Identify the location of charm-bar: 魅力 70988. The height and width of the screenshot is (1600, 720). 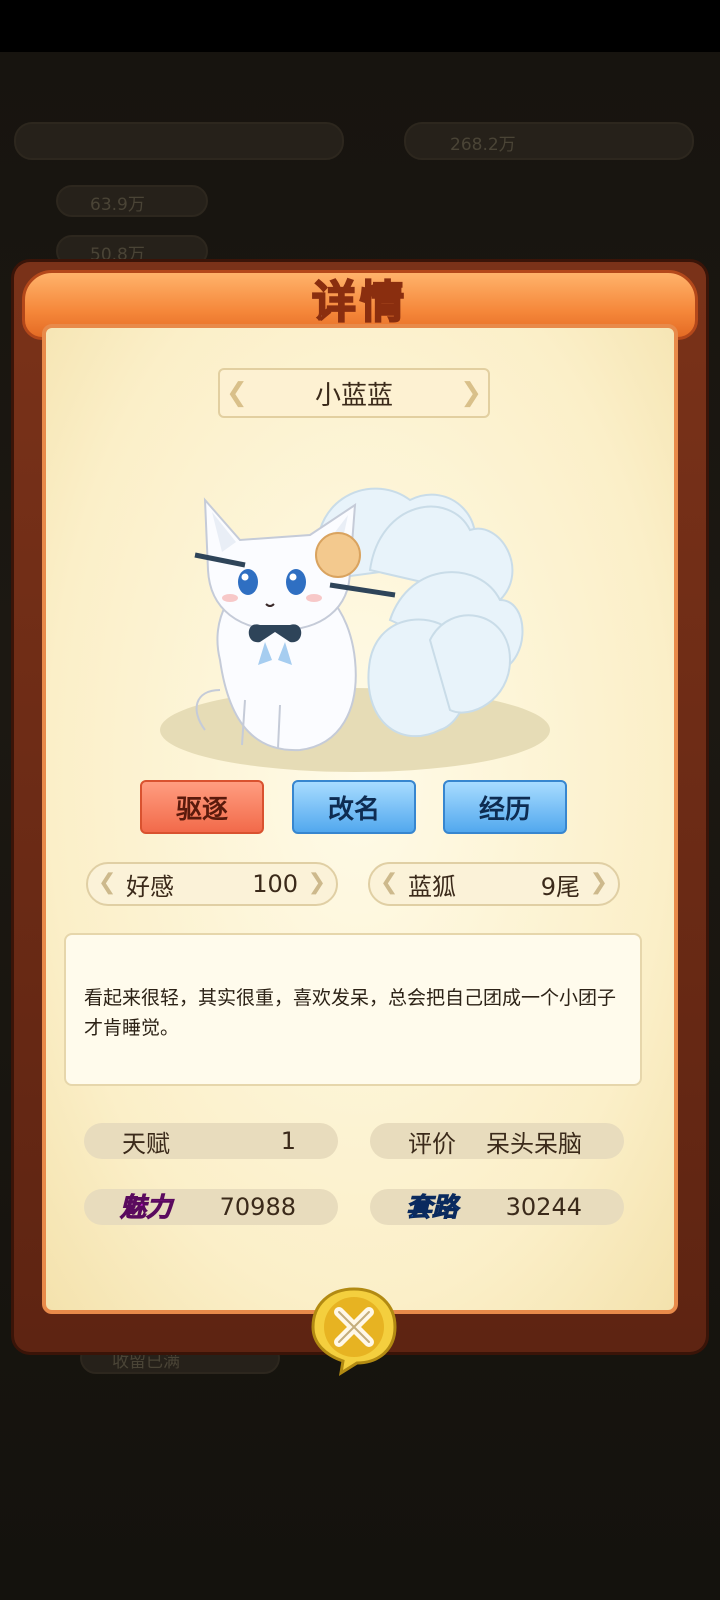
(211, 1207).